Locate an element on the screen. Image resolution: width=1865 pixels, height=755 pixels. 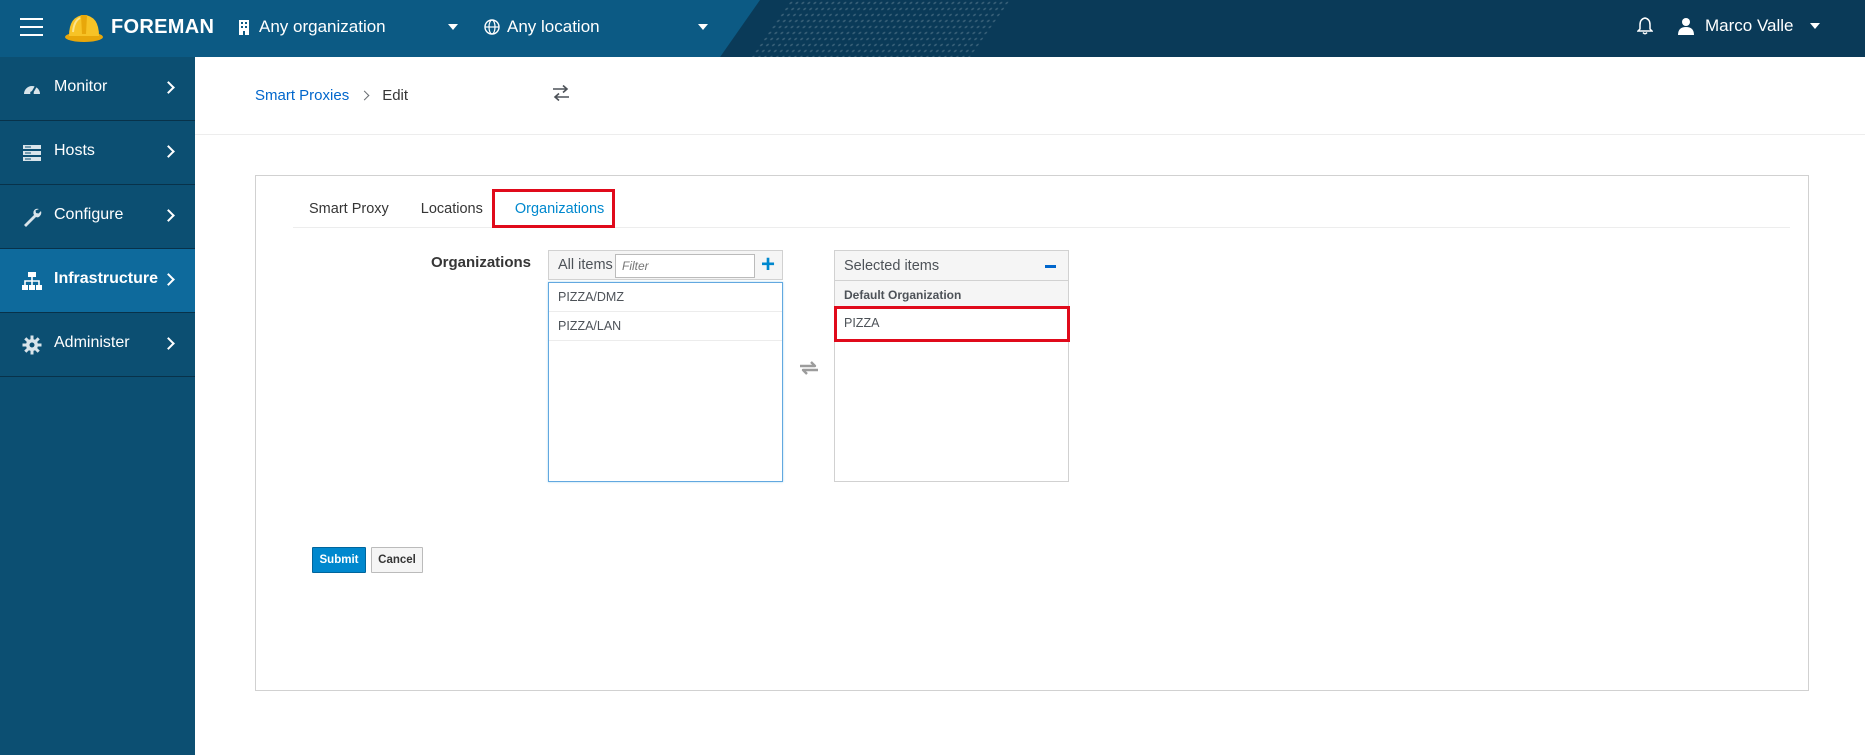
user-icon is located at coordinates (1686, 26).